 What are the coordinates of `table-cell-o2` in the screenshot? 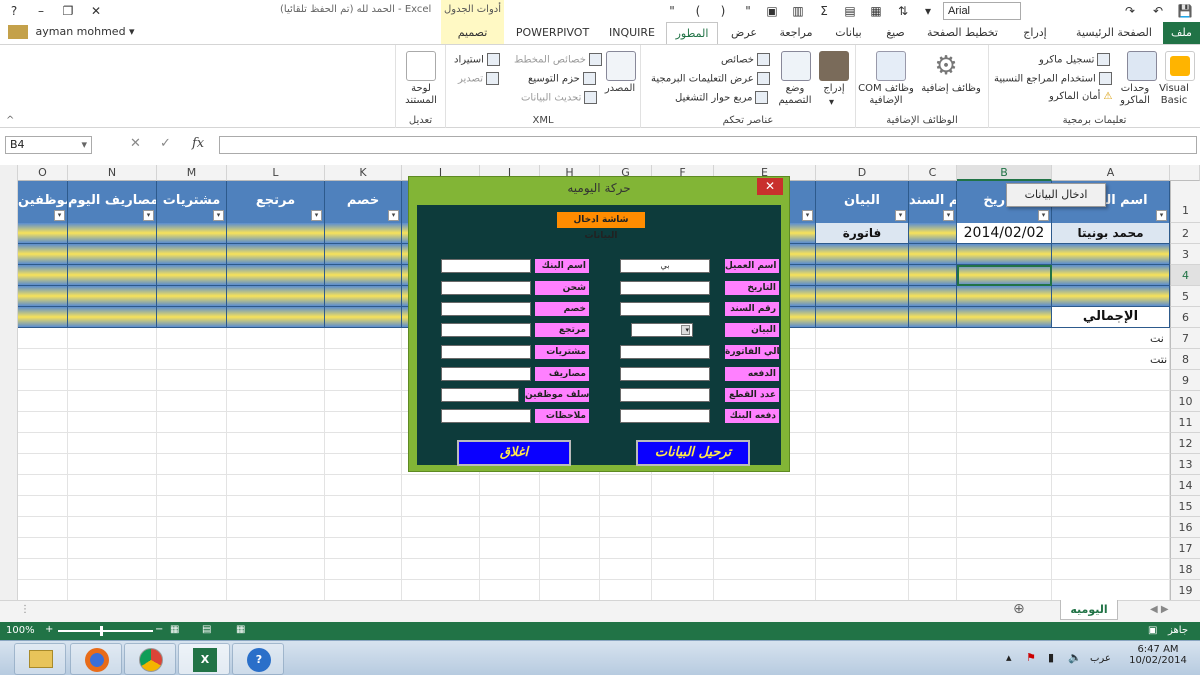 It's located at (43, 233).